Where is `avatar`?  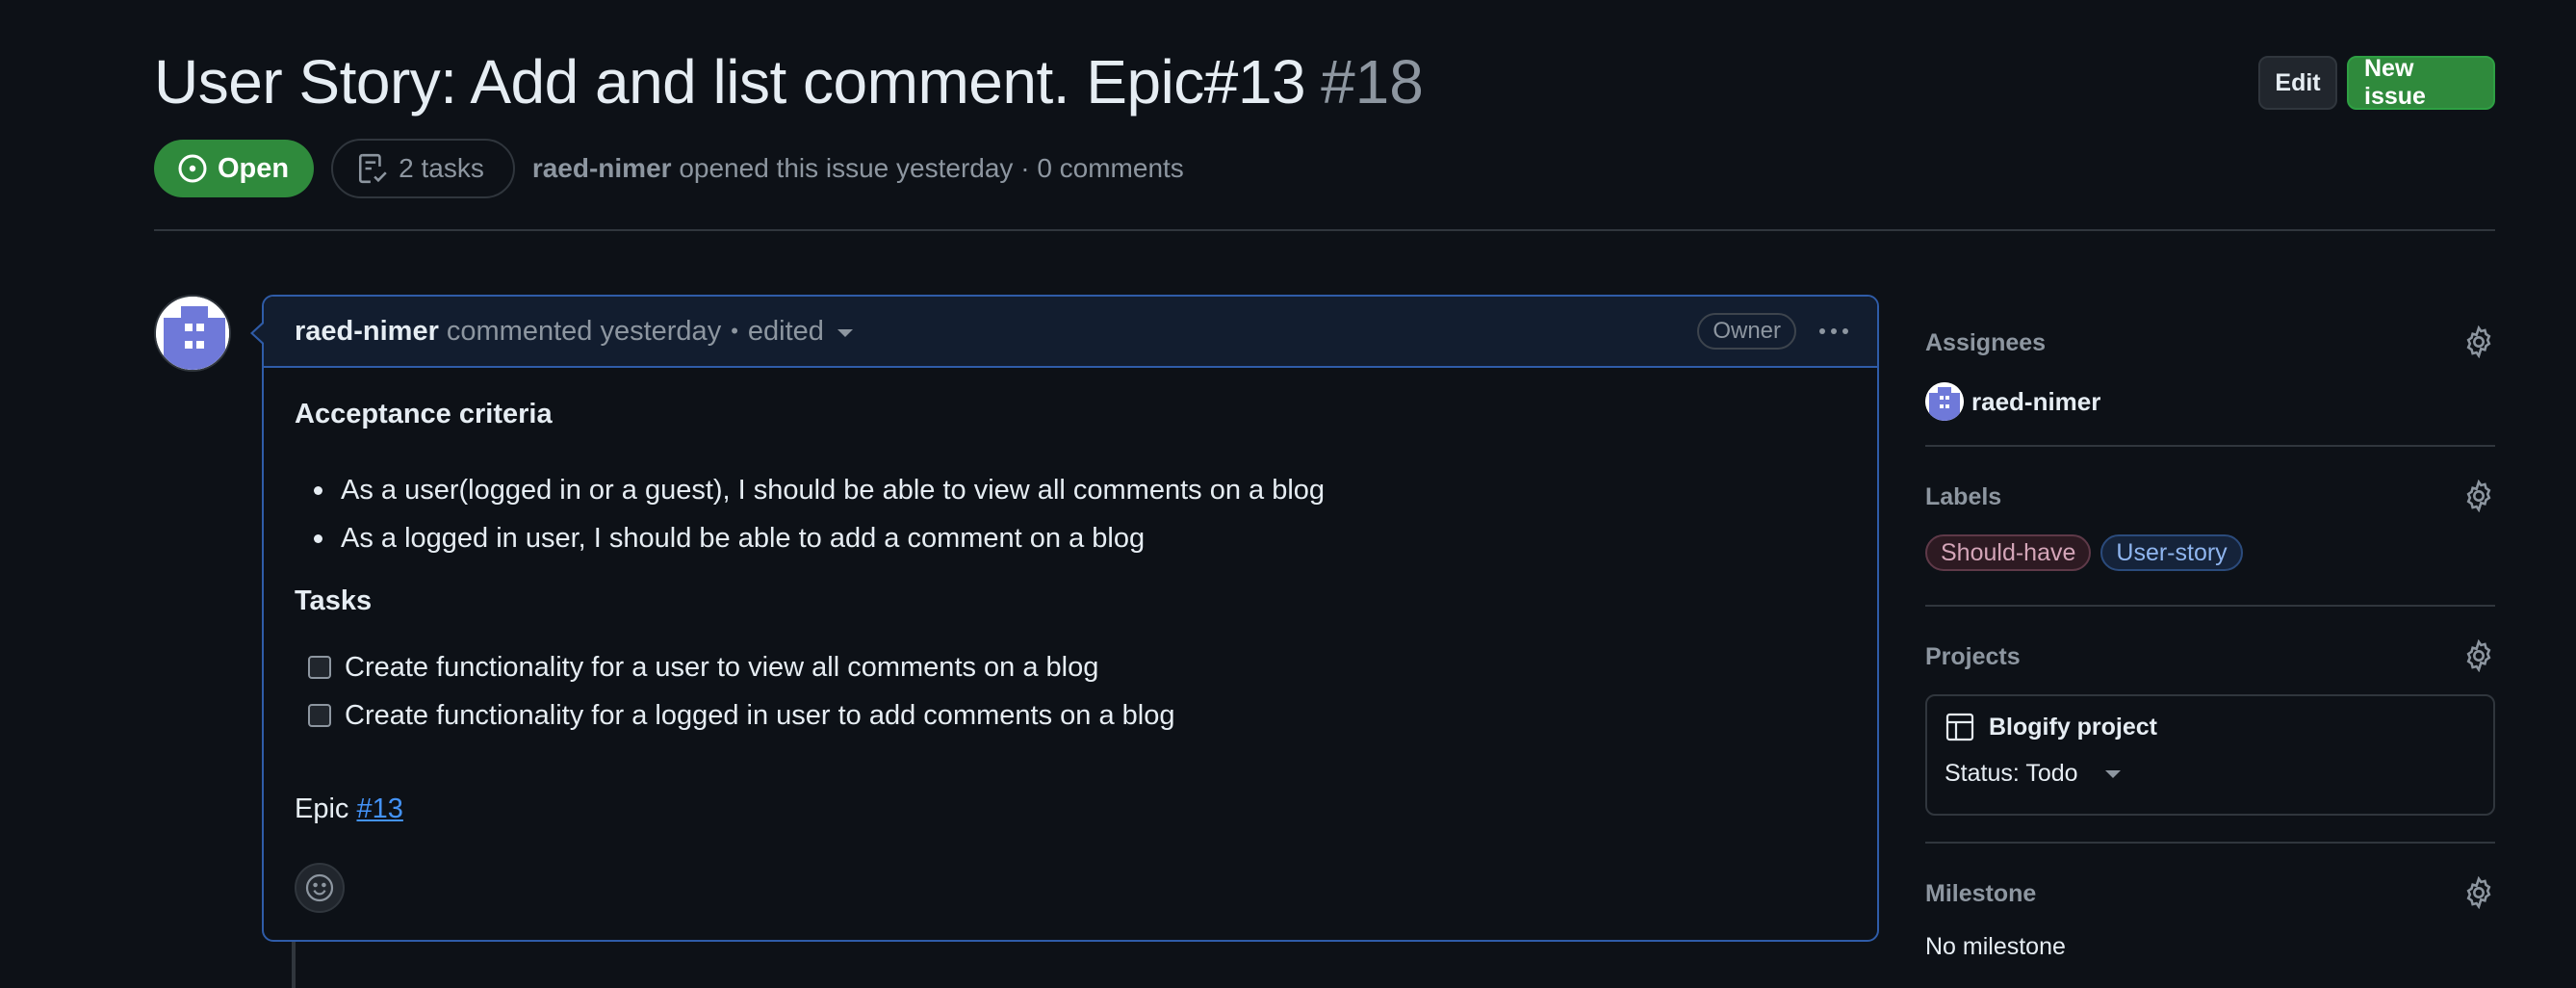 avatar is located at coordinates (193, 333).